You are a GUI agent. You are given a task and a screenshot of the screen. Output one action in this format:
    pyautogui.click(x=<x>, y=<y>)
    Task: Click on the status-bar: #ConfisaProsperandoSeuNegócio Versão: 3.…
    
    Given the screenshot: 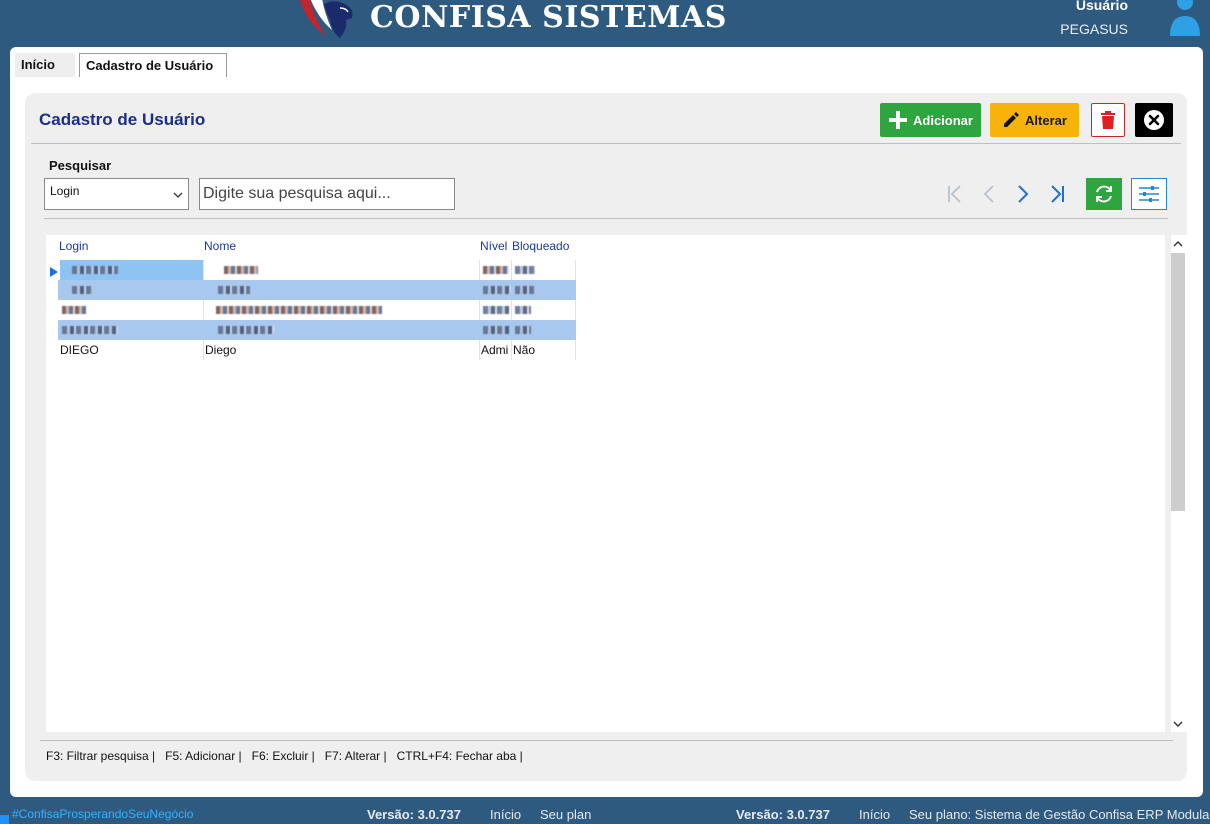 What is the action you would take?
    pyautogui.click(x=605, y=811)
    